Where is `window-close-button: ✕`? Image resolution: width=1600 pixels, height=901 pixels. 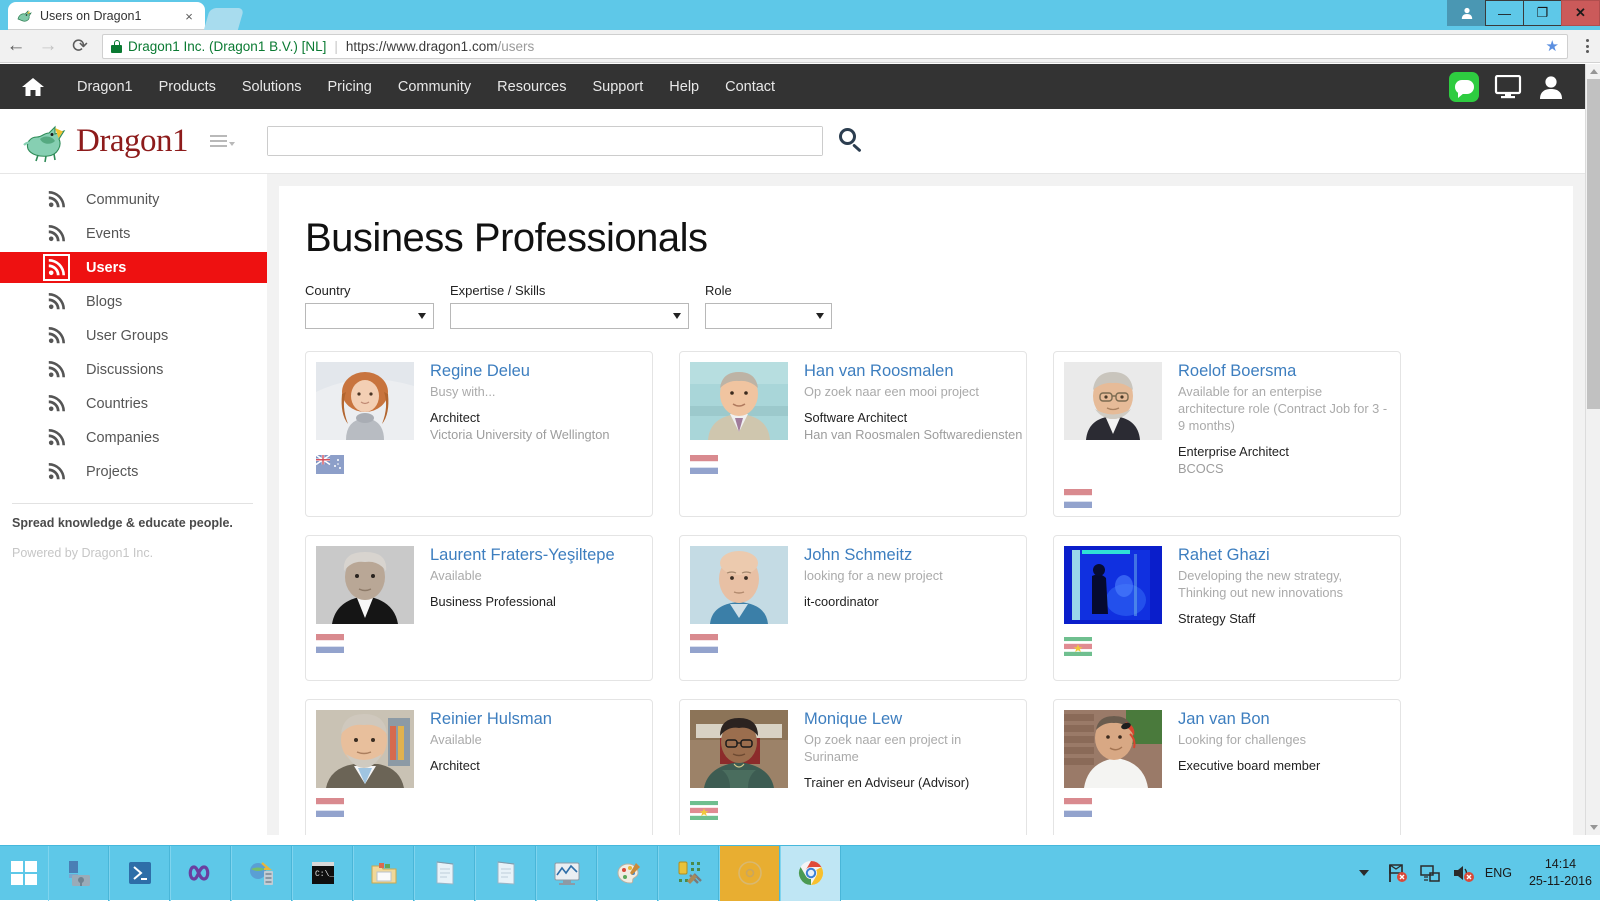
window-close-button: ✕ is located at coordinates (1580, 13).